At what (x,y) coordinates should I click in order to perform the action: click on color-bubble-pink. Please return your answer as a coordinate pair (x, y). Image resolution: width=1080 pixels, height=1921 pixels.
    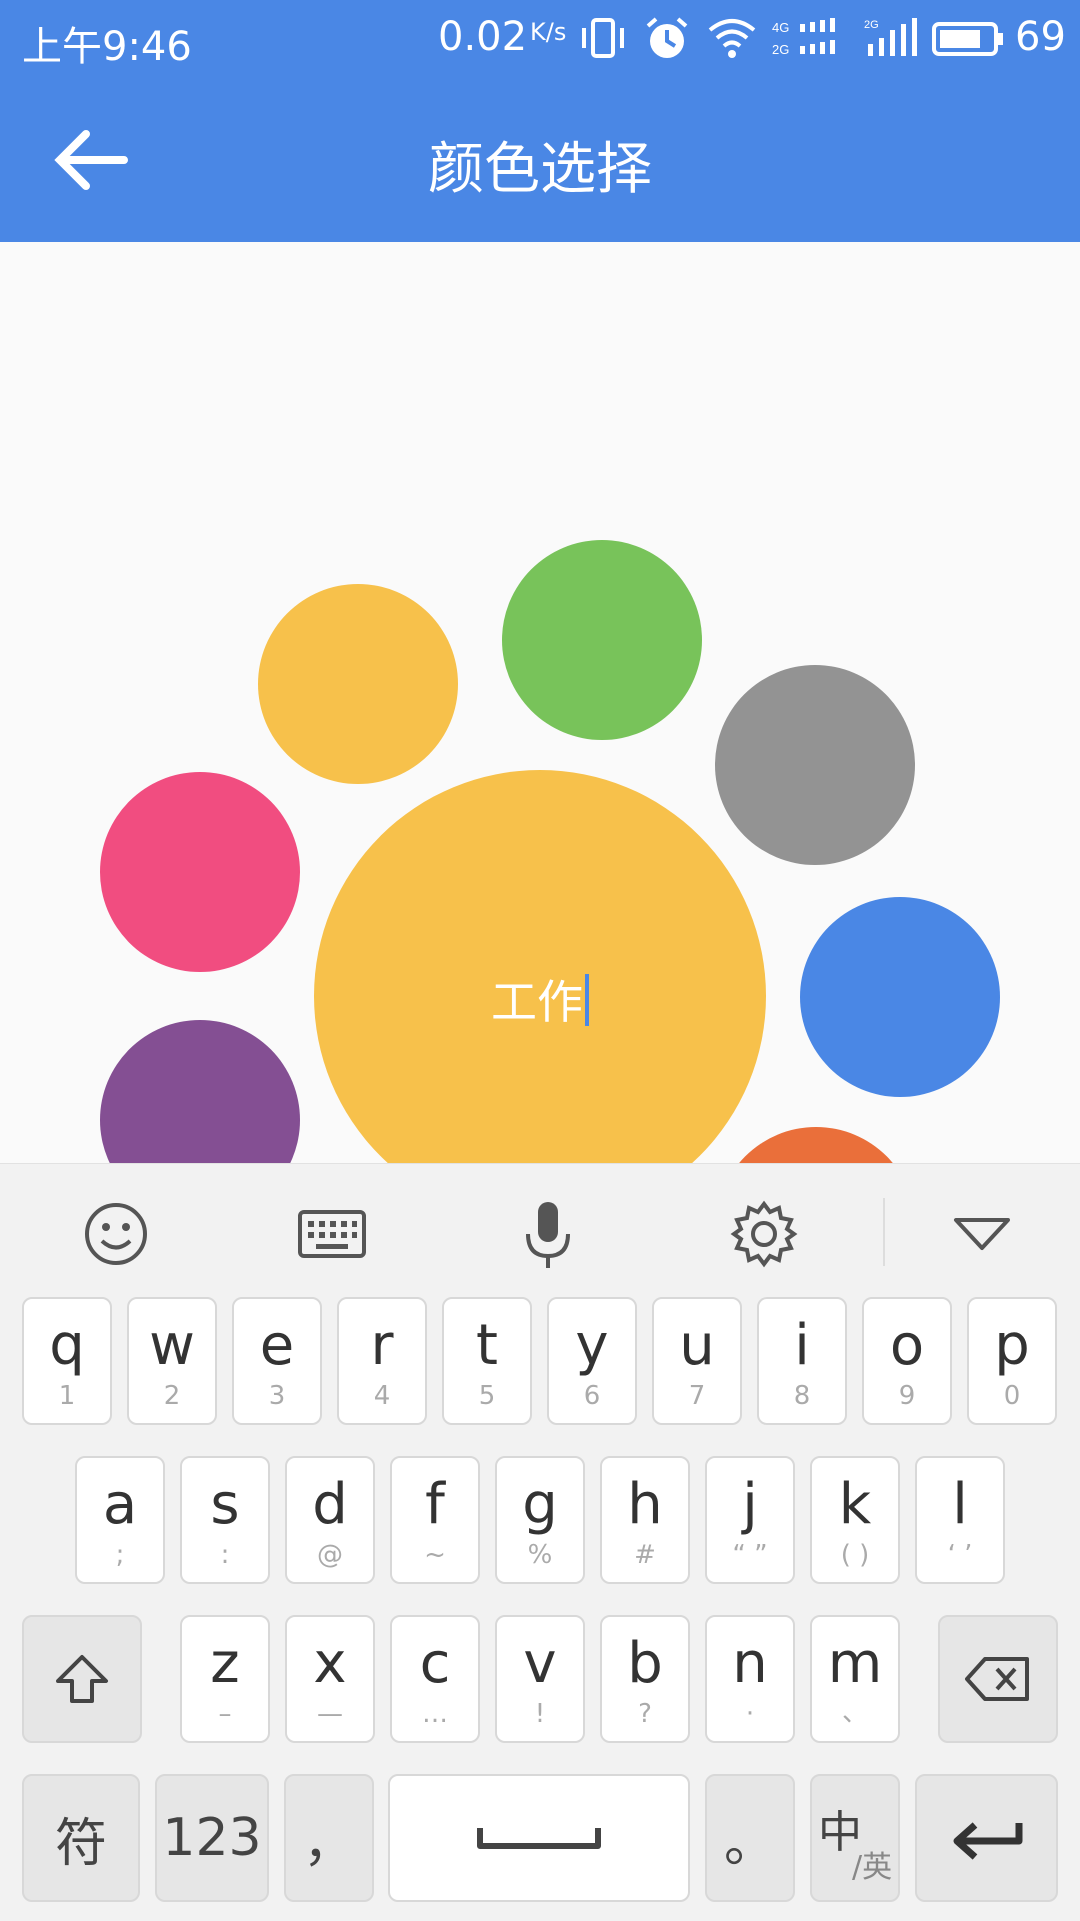
    Looking at the image, I should click on (200, 872).